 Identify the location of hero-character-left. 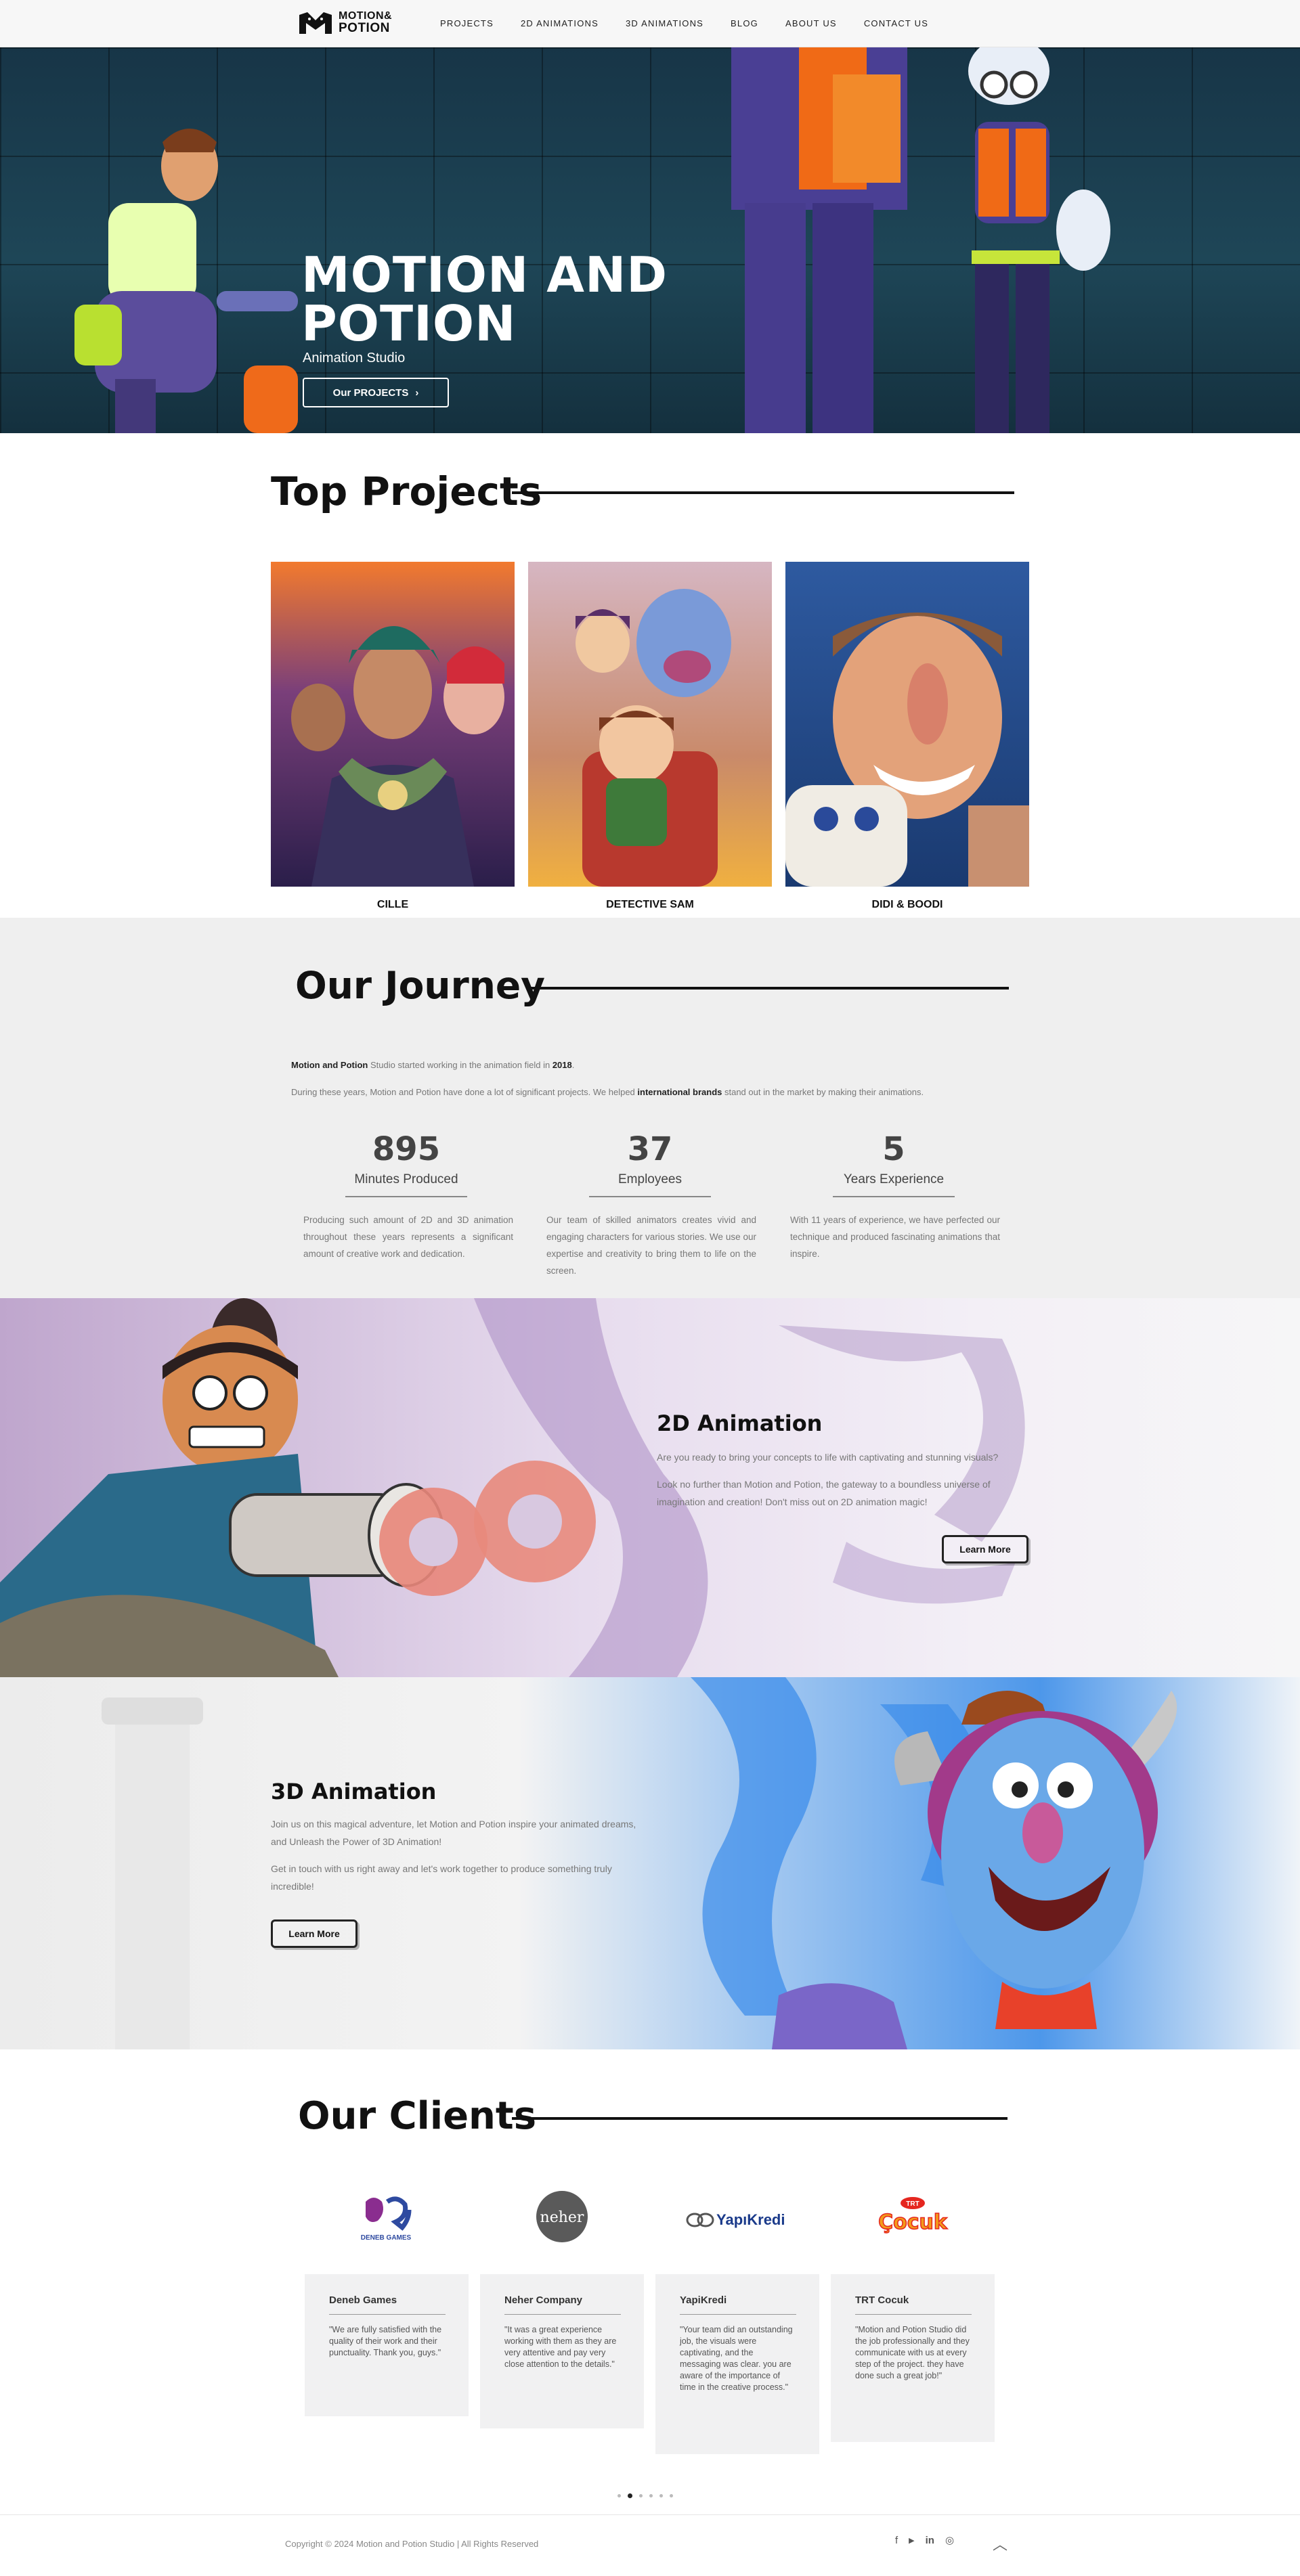
(186, 281).